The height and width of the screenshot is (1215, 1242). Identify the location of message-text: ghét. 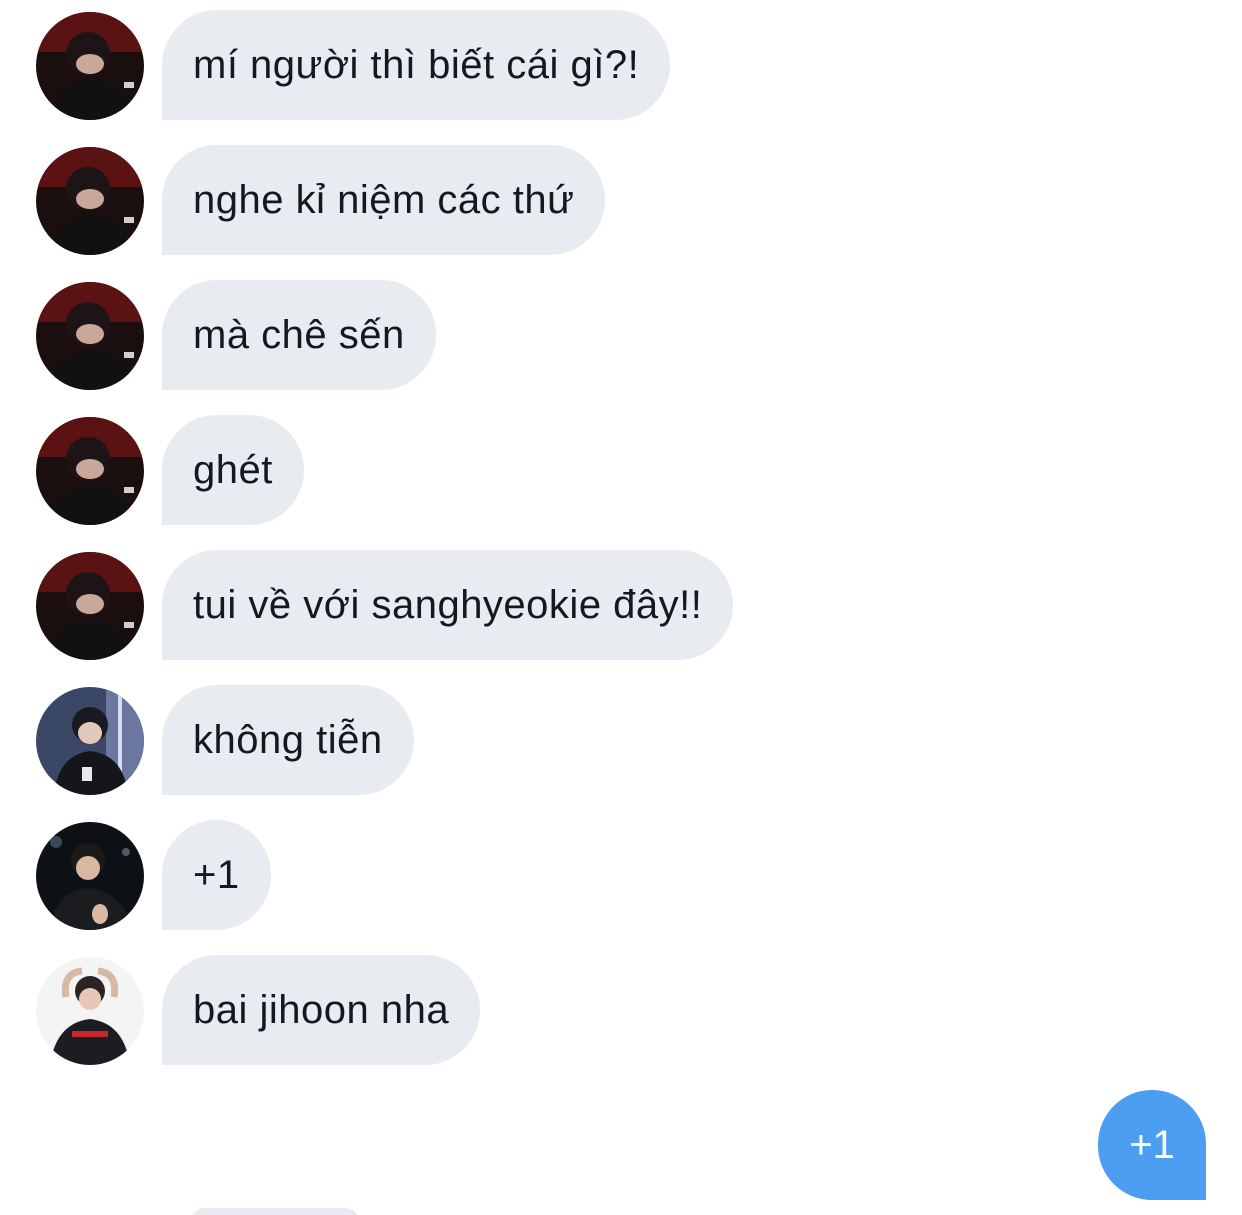
(233, 469).